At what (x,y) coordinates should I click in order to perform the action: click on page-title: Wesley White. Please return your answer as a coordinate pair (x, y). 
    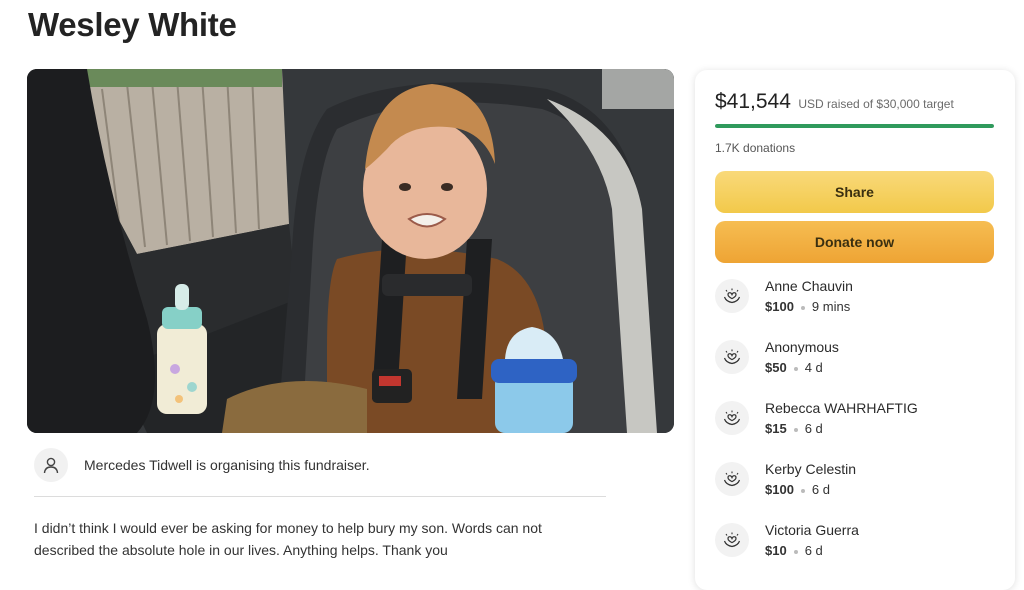
    Looking at the image, I should click on (132, 24).